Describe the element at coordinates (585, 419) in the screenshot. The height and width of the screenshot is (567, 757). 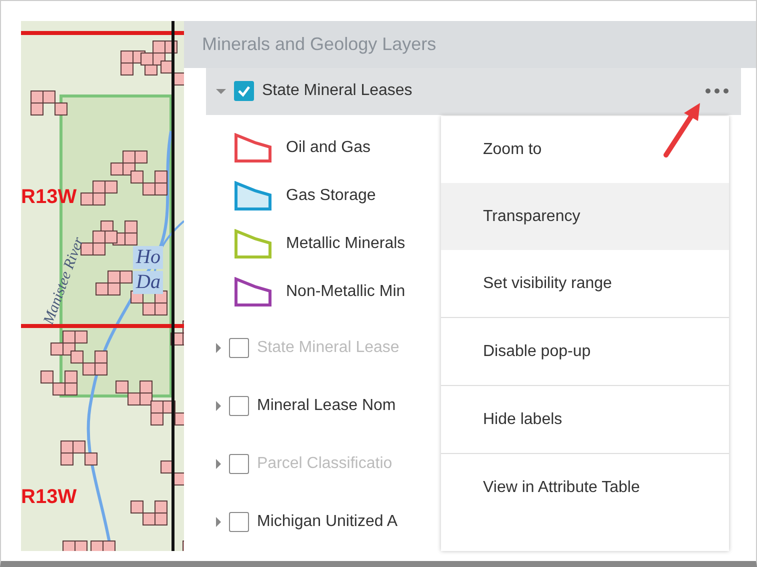
I see `menu-item: Hide labels` at that location.